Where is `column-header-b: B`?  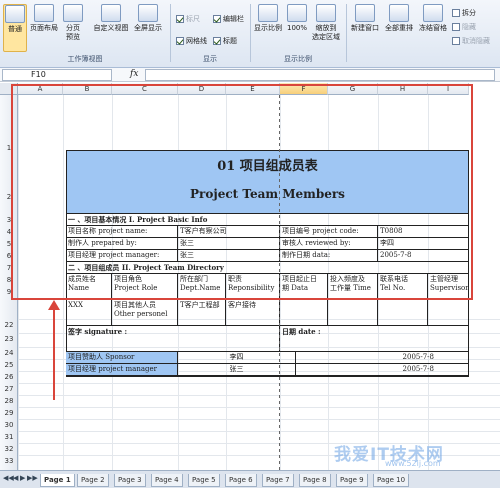
column-header-b: B is located at coordinates (87, 89).